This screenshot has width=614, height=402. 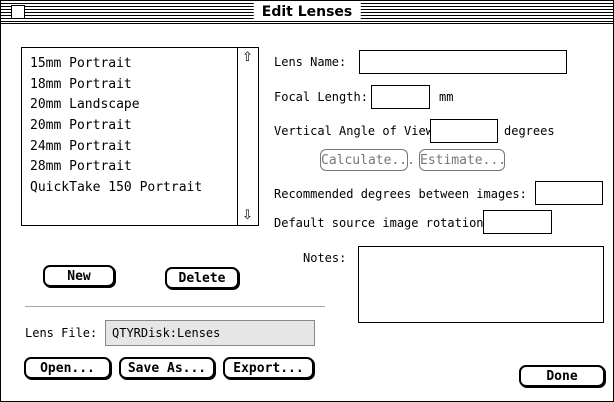 What do you see at coordinates (247, 57) in the screenshot?
I see `scroll-up-arrow-icon: ⇧` at bounding box center [247, 57].